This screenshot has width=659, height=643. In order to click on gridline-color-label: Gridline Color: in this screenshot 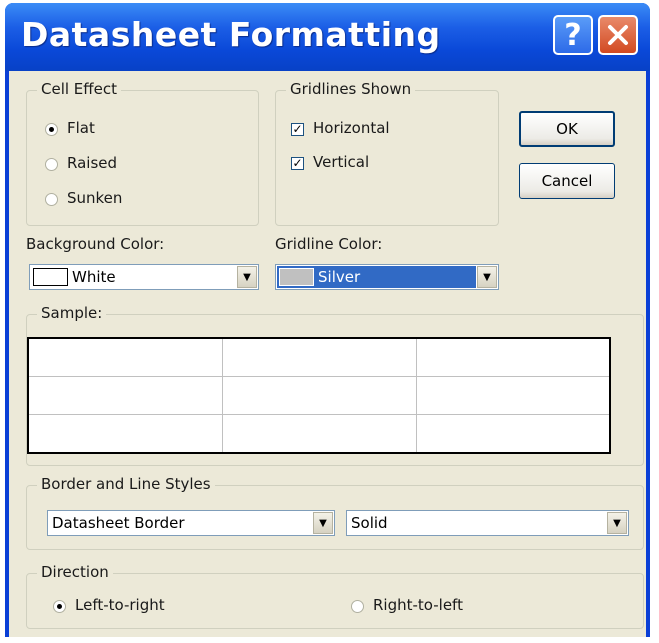, I will do `click(329, 244)`.